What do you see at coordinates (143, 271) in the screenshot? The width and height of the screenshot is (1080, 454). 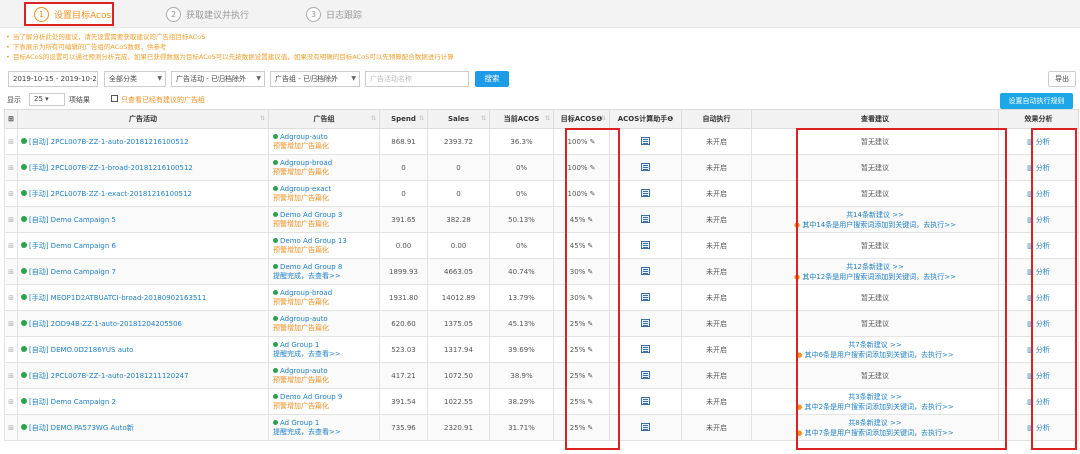 I see `campaign-link: [自动] Demo Campaign 7` at bounding box center [143, 271].